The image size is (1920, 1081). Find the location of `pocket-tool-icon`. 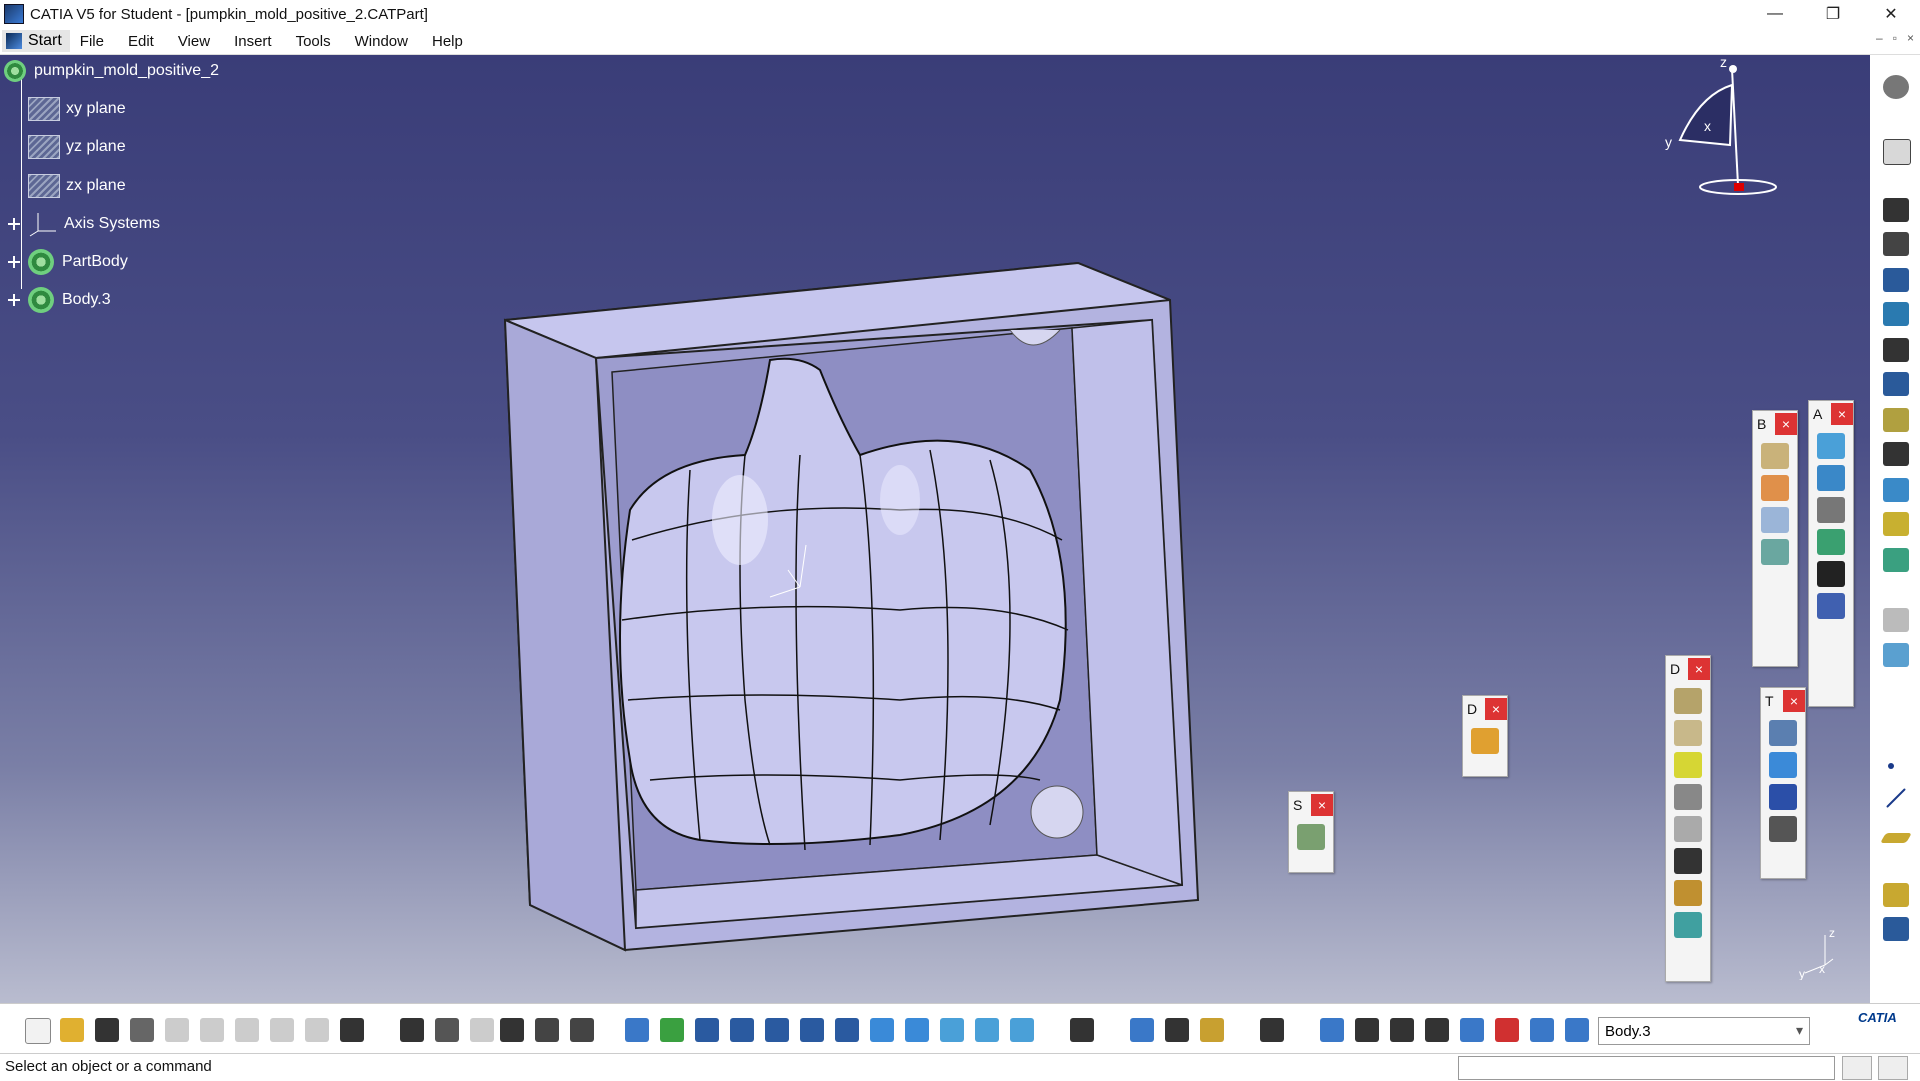

pocket-tool-icon is located at coordinates (1896, 244).